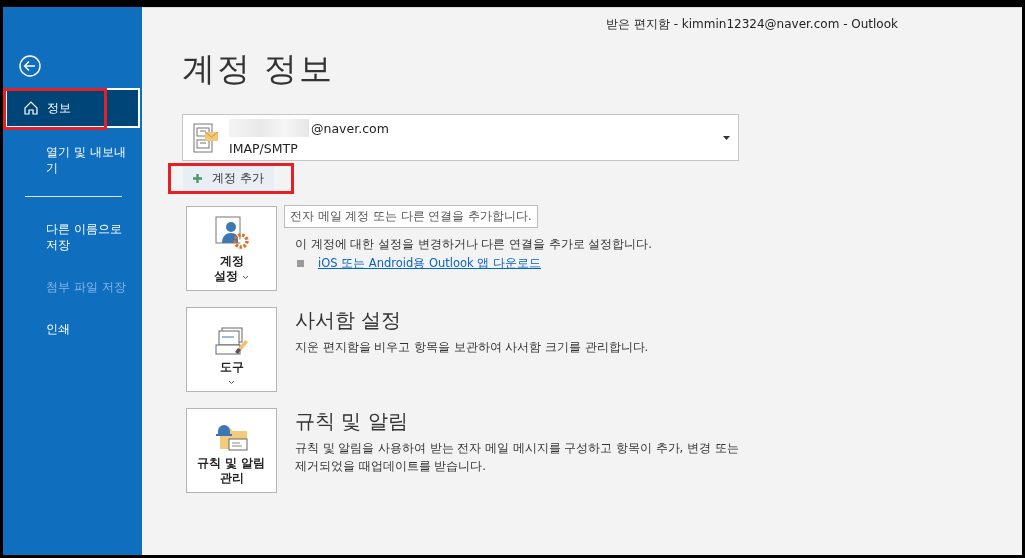 The image size is (1025, 558). What do you see at coordinates (352, 421) in the screenshot?
I see `section-heading: 규칙 및 알림` at bounding box center [352, 421].